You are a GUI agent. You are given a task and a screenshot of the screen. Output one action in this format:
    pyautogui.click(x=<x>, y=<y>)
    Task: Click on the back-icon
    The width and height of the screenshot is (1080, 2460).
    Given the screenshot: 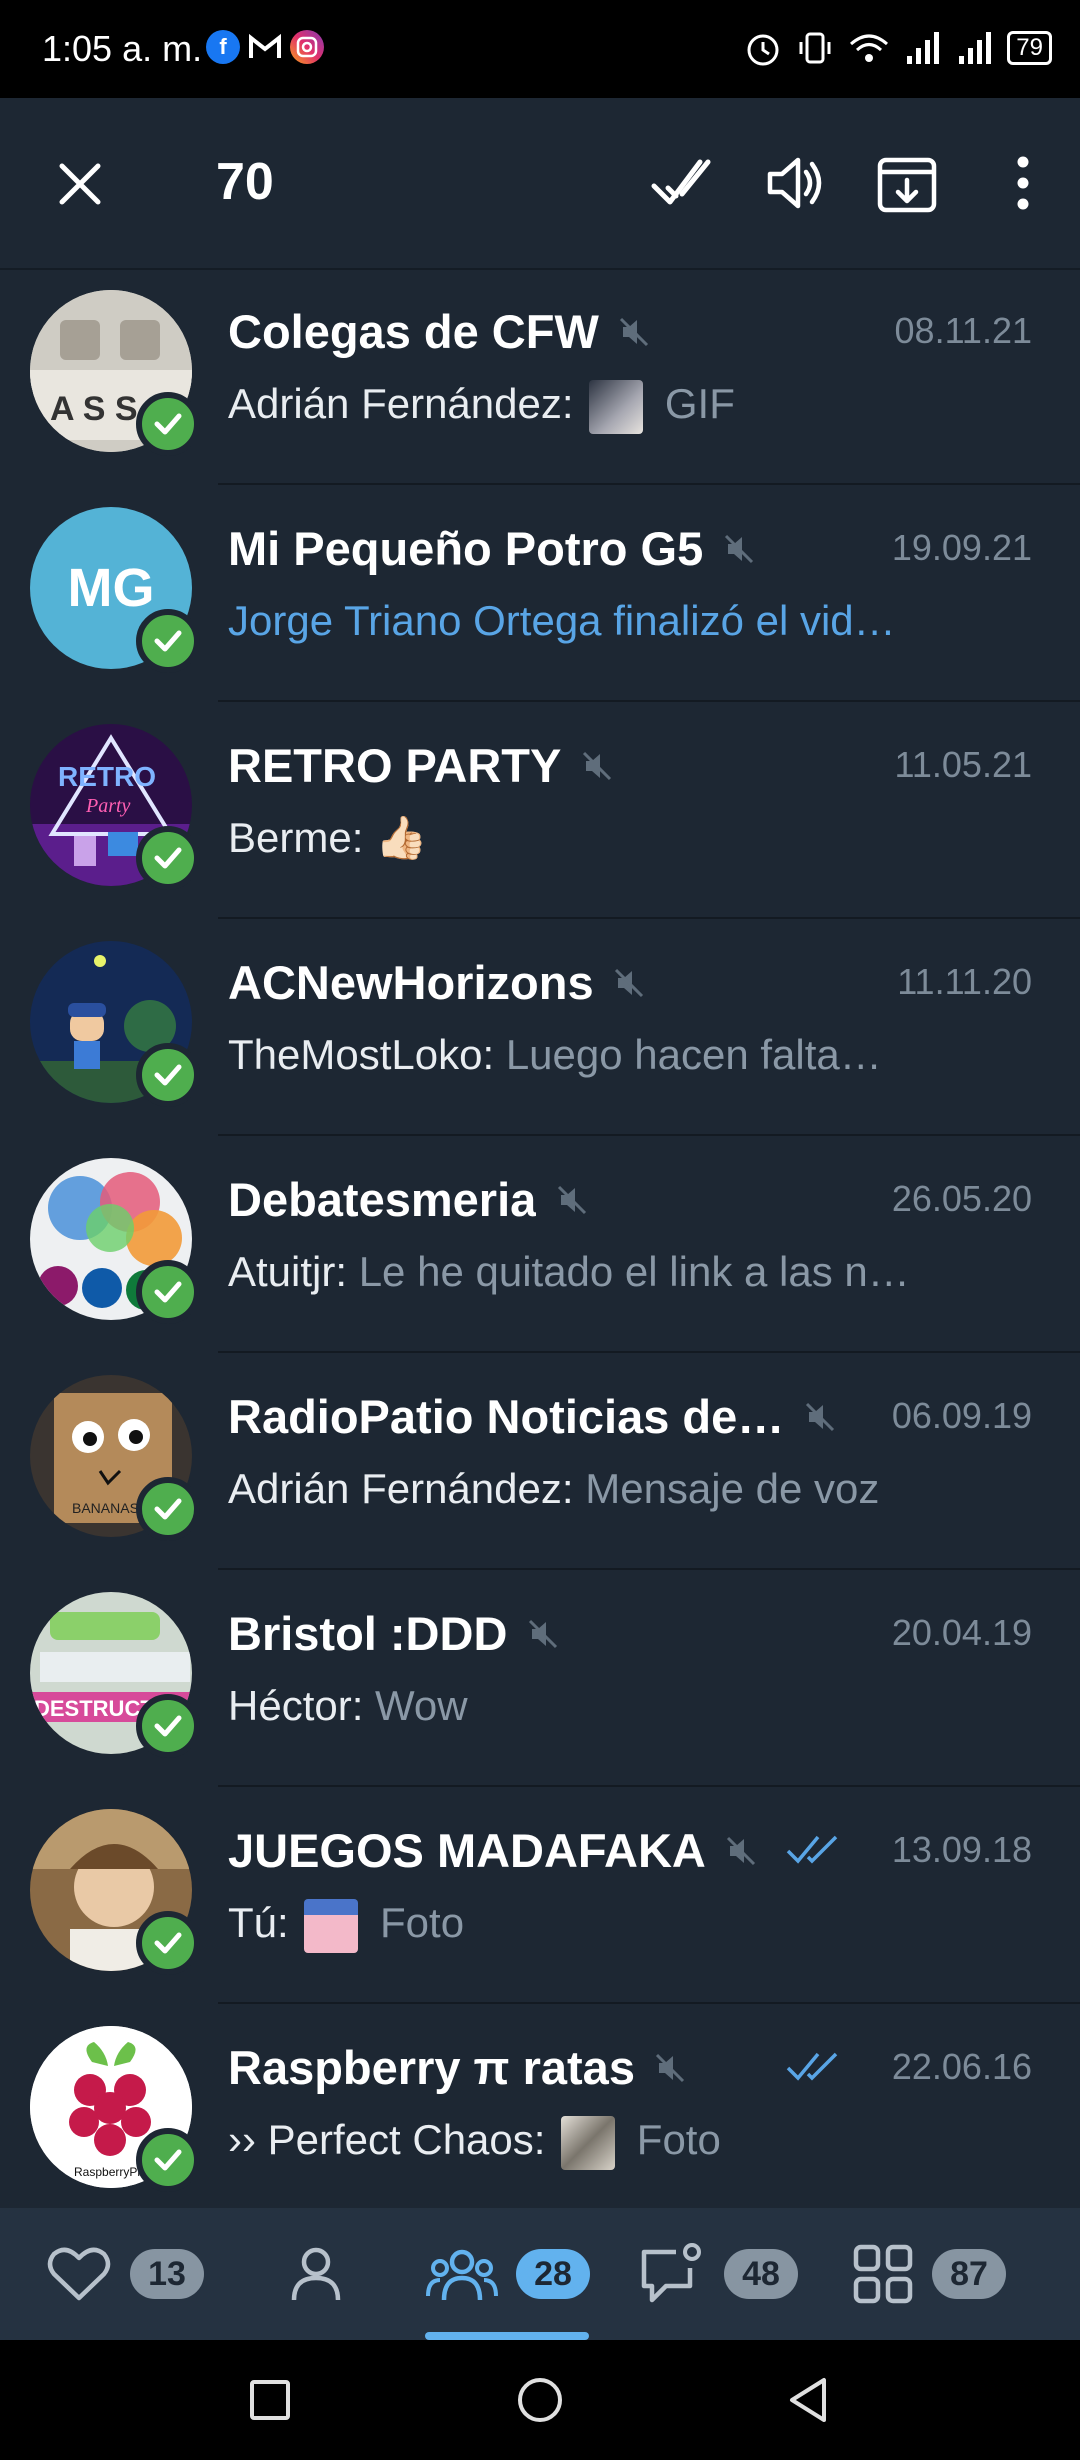 What is the action you would take?
    pyautogui.click(x=810, y=2400)
    